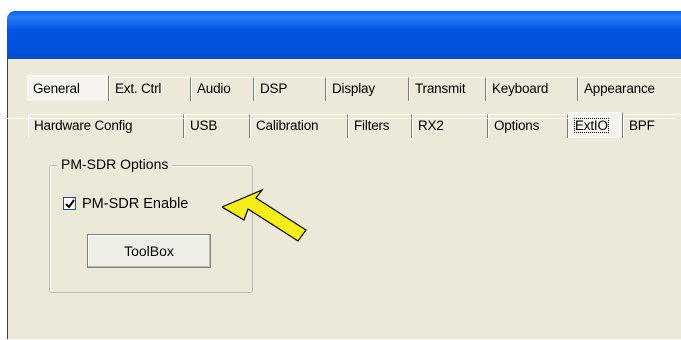 The width and height of the screenshot is (681, 340). I want to click on window-titlebar, so click(344, 35).